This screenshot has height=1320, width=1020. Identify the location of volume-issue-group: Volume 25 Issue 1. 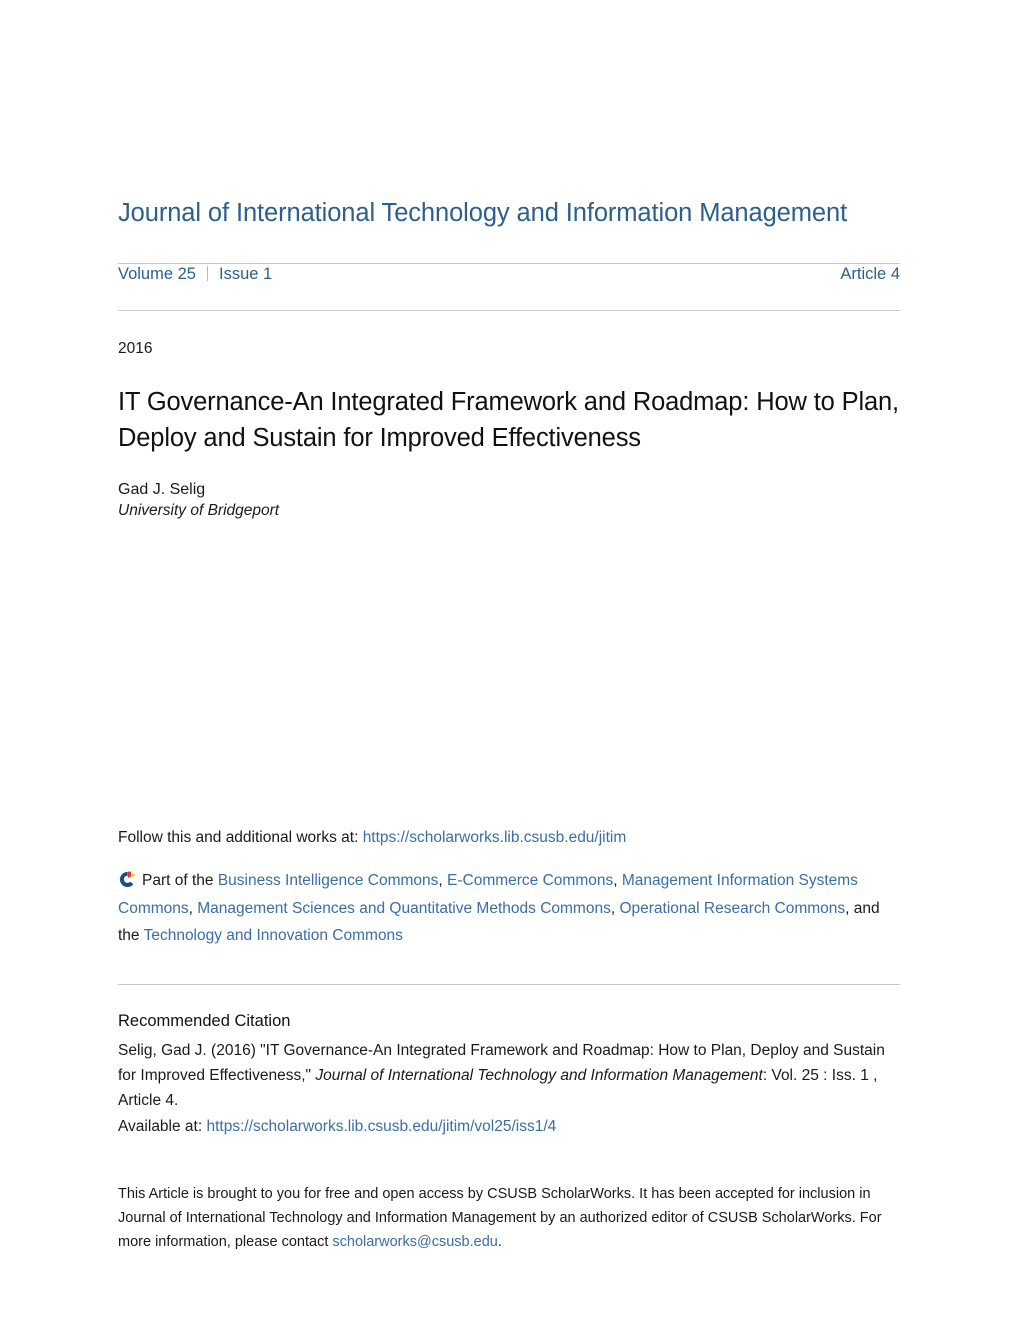
(195, 274).